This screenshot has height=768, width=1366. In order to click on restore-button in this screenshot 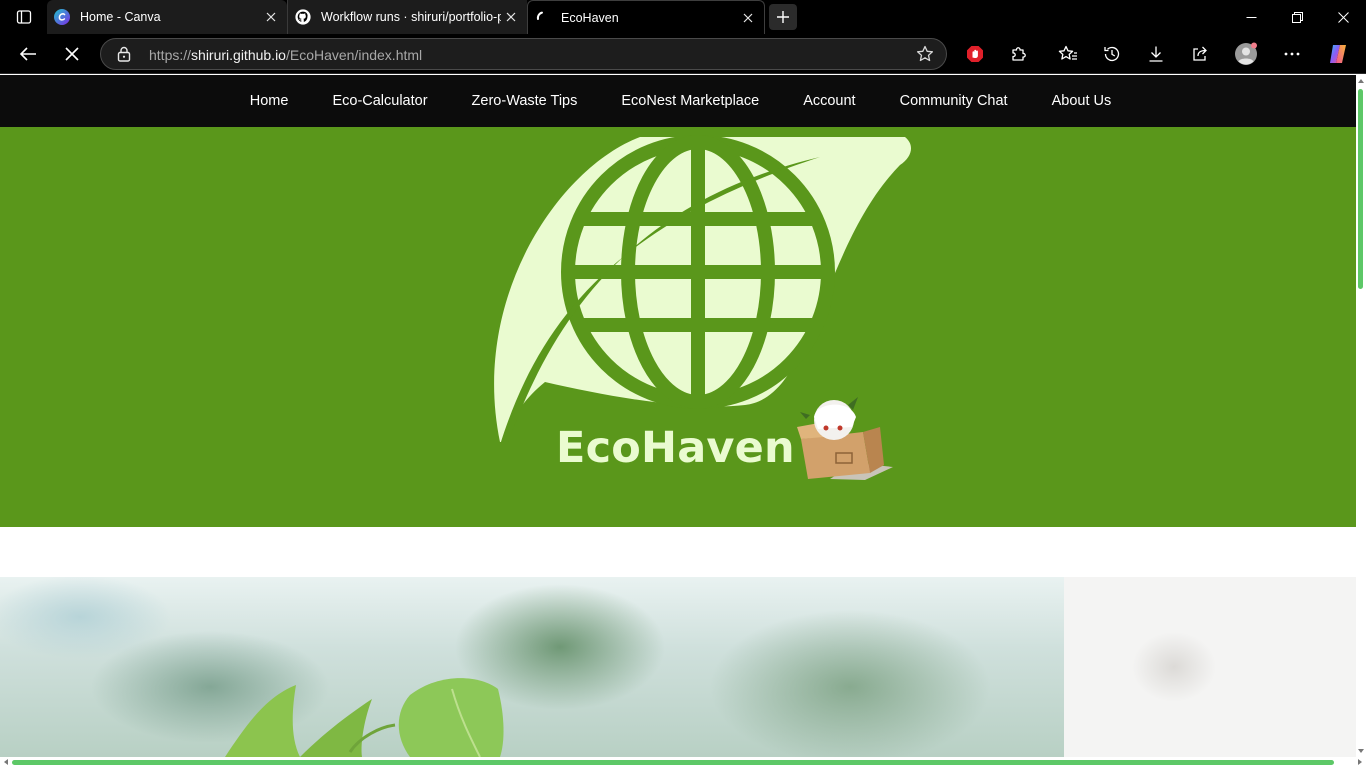, I will do `click(1297, 17)`.